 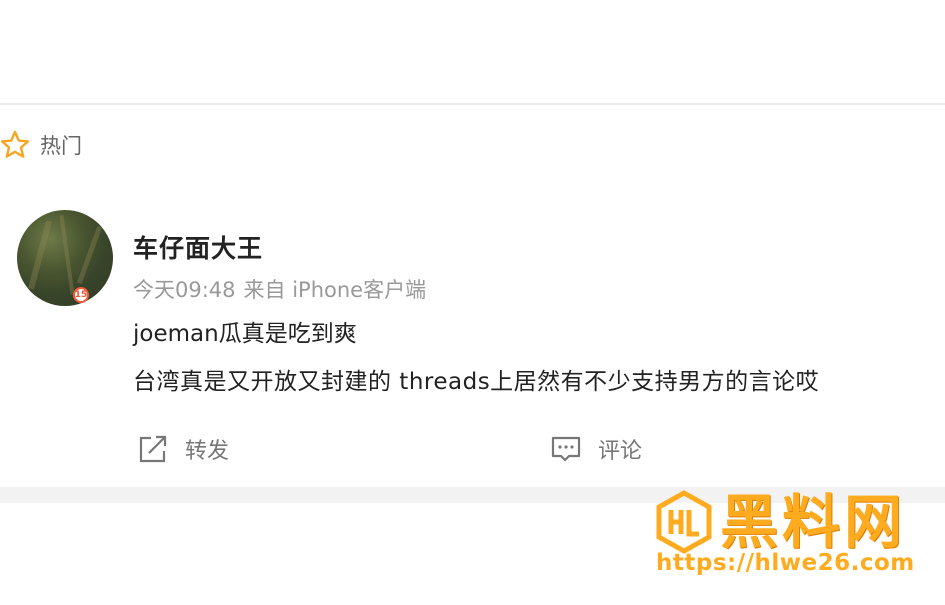 I want to click on post-username: 车仔面大王, so click(x=198, y=247).